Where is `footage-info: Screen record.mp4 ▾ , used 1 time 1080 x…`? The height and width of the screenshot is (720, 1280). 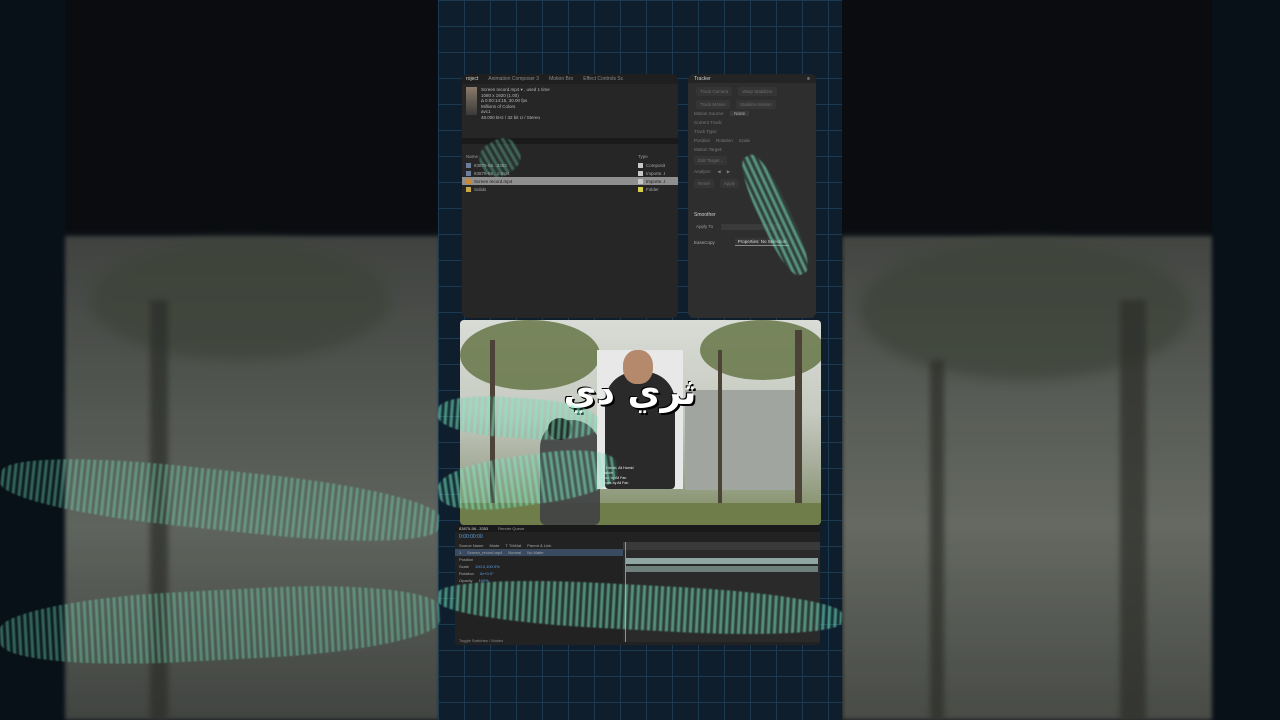
footage-info: Screen record.mp4 ▾ , used 1 time 1080 x… is located at coordinates (570, 110).